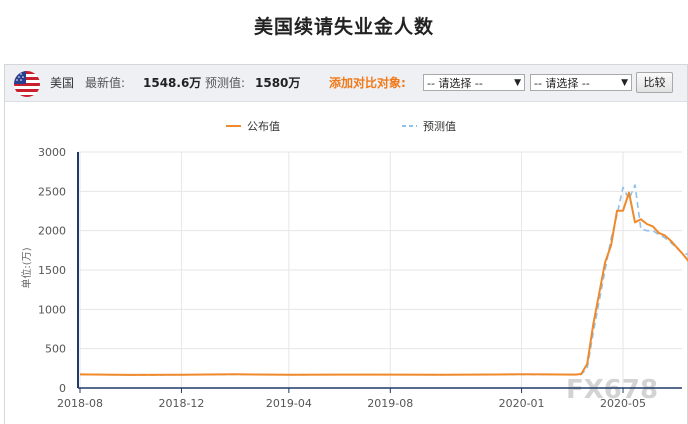 Image resolution: width=688 pixels, height=424 pixels. I want to click on y-axis-ticks: 0 500 1000 1500 2000 2500 3000, so click(52, 270).